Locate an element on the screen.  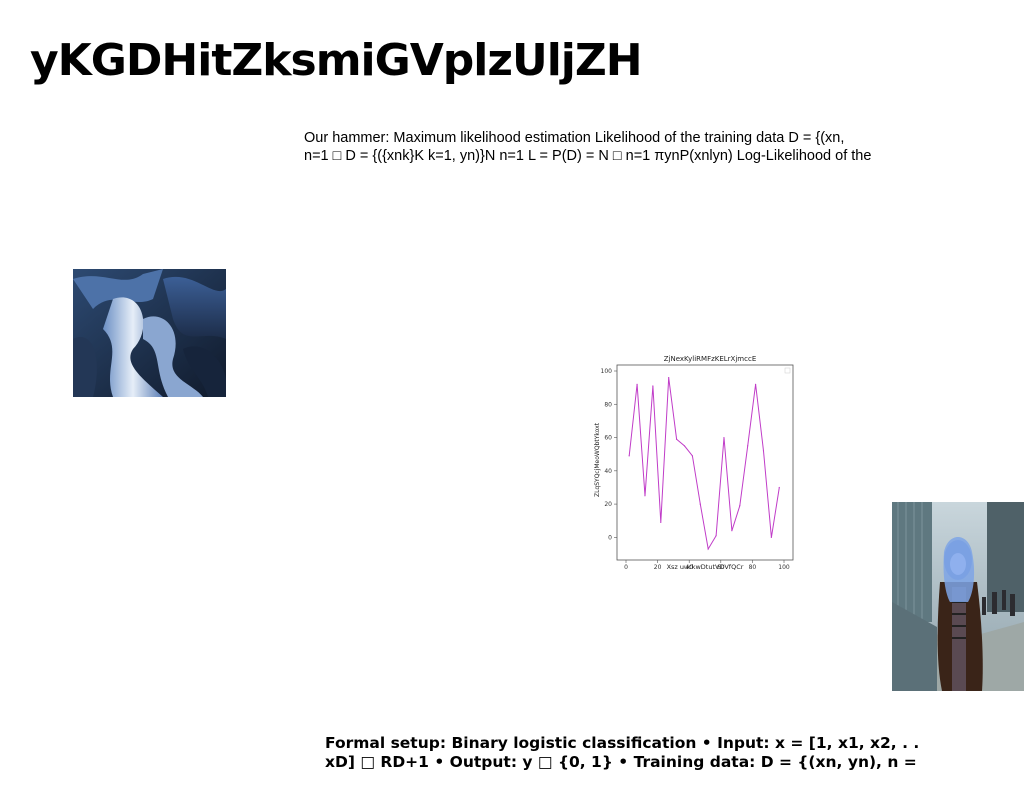
y-tick-label: 0 is located at coordinates (610, 537).